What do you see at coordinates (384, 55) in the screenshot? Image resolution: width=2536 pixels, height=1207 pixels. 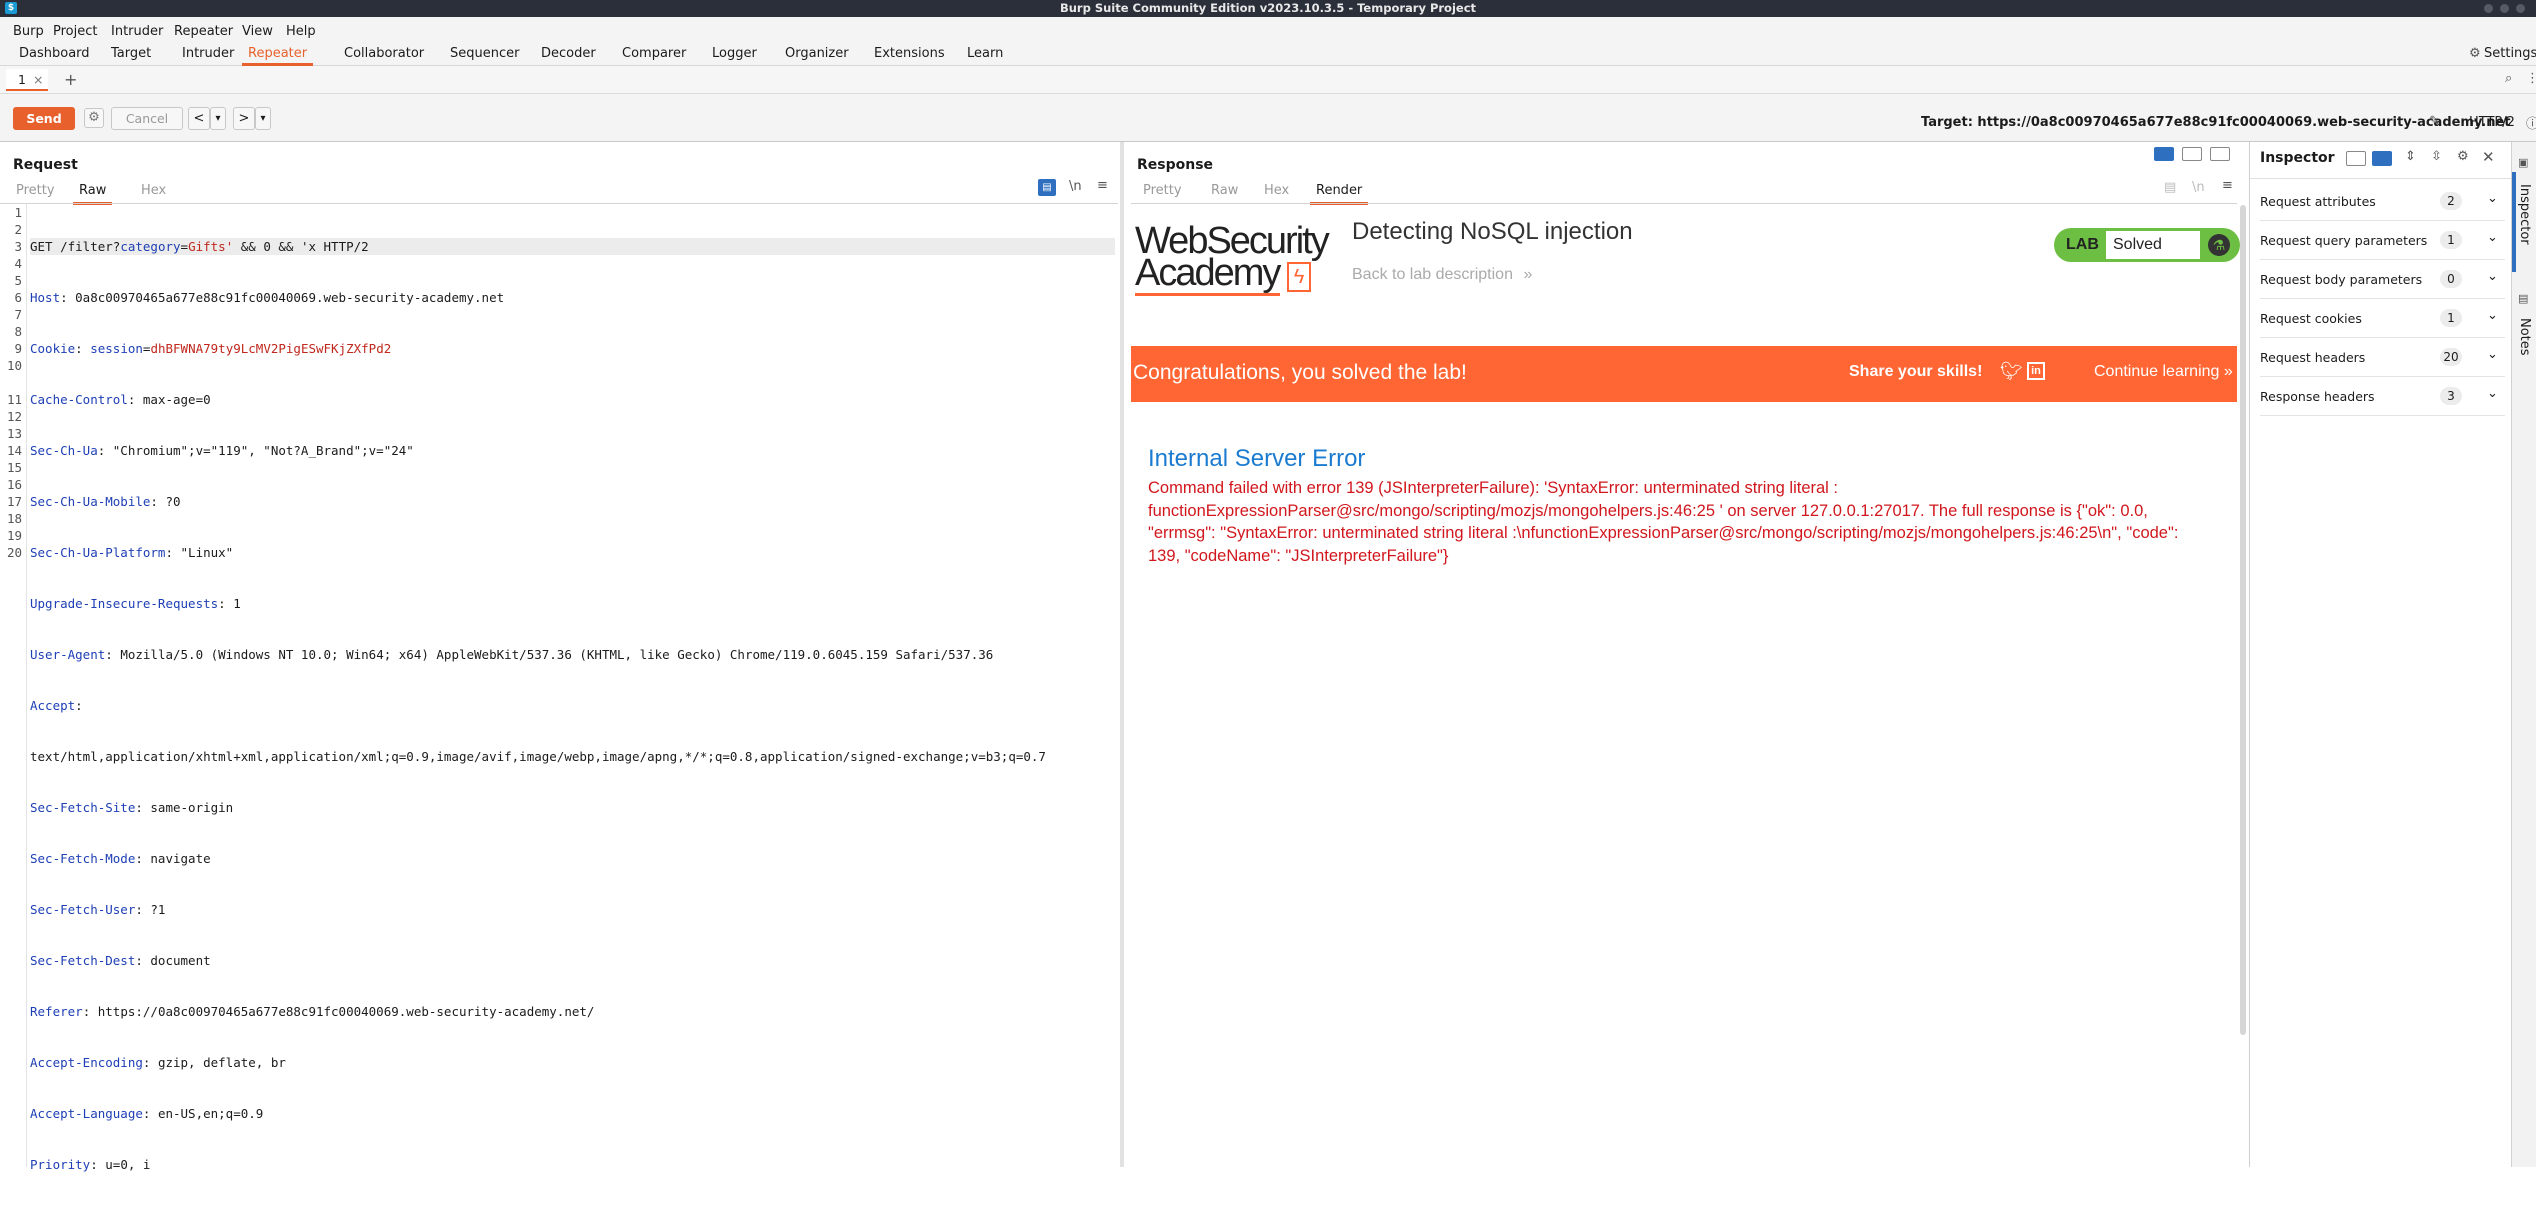 I see `tab-collaborator: Collaborator` at bounding box center [384, 55].